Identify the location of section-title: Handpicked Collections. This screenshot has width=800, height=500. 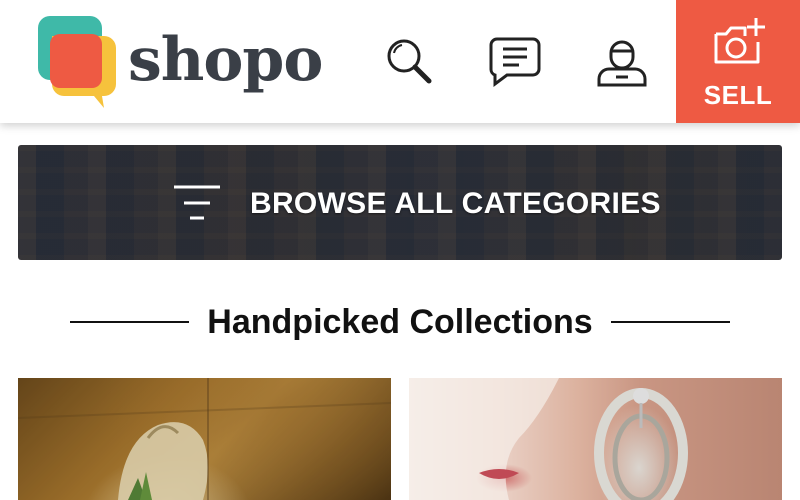
(400, 321).